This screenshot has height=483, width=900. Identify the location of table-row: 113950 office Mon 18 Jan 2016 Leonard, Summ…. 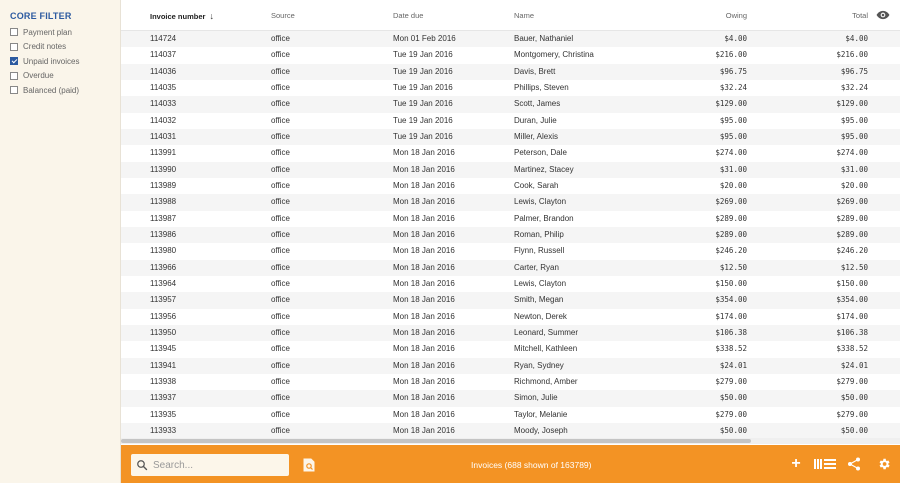
(510, 333).